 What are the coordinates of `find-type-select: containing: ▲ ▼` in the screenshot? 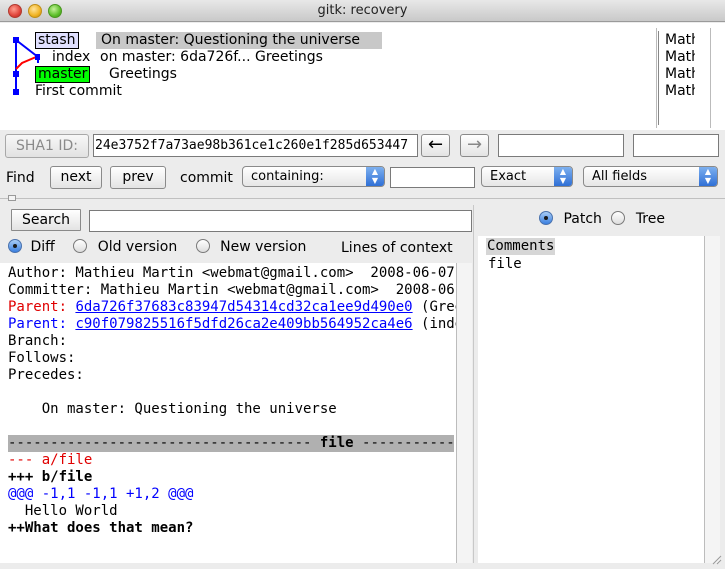 It's located at (313, 176).